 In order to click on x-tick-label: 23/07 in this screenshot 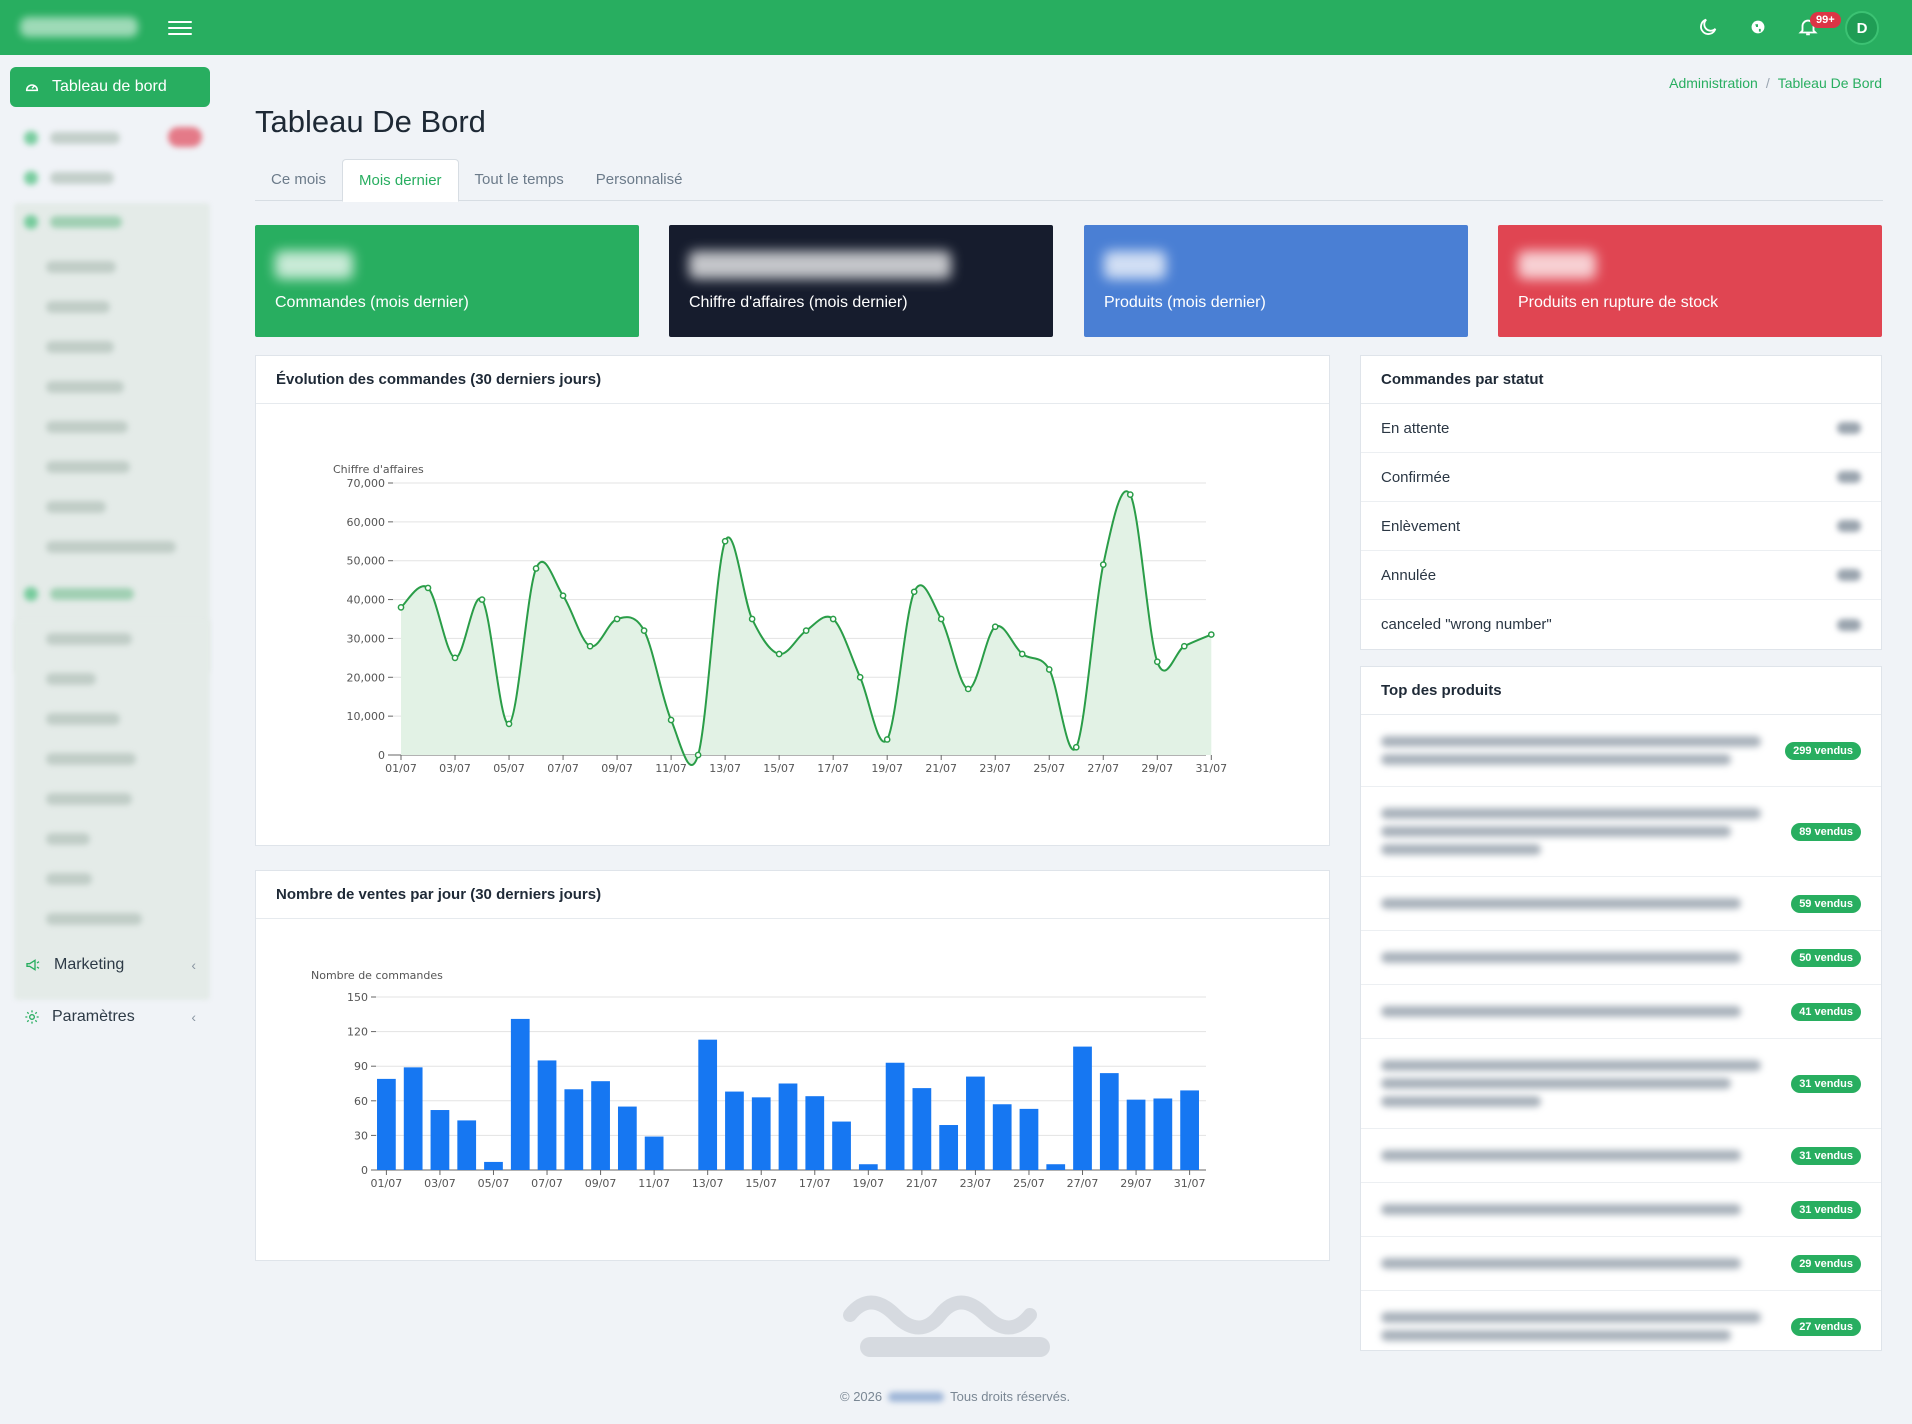, I will do `click(995, 768)`.